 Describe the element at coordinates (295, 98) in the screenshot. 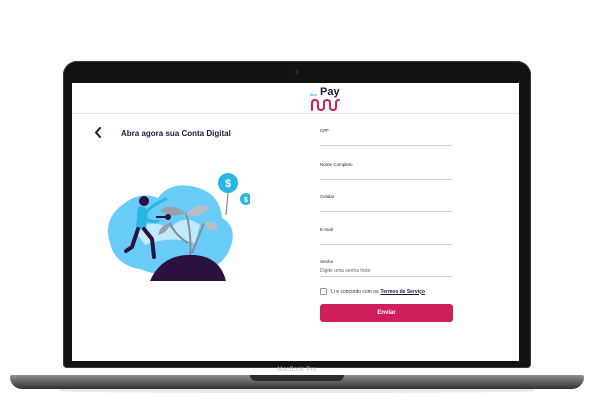

I see `app-header: ikix Pay` at that location.